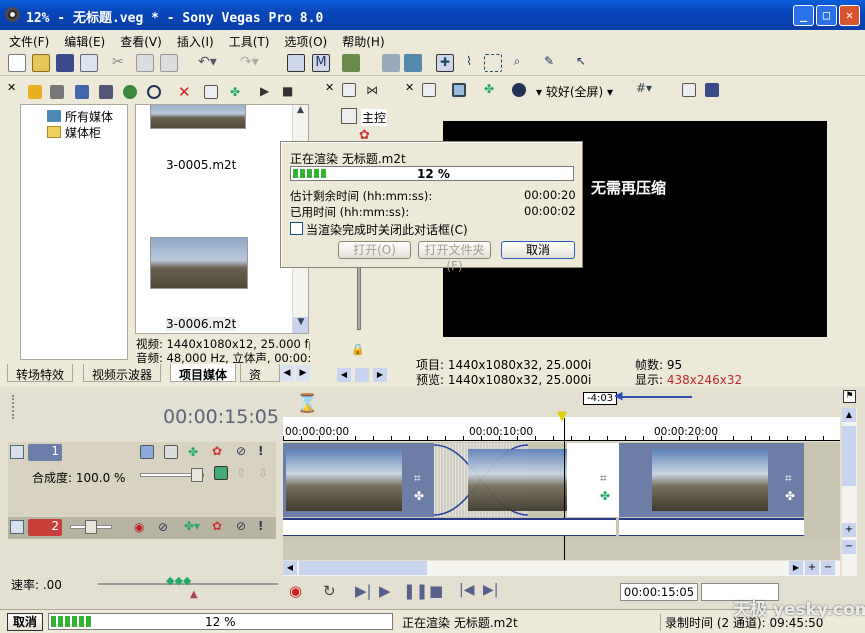  I want to click on record-button: ◉, so click(295, 591).